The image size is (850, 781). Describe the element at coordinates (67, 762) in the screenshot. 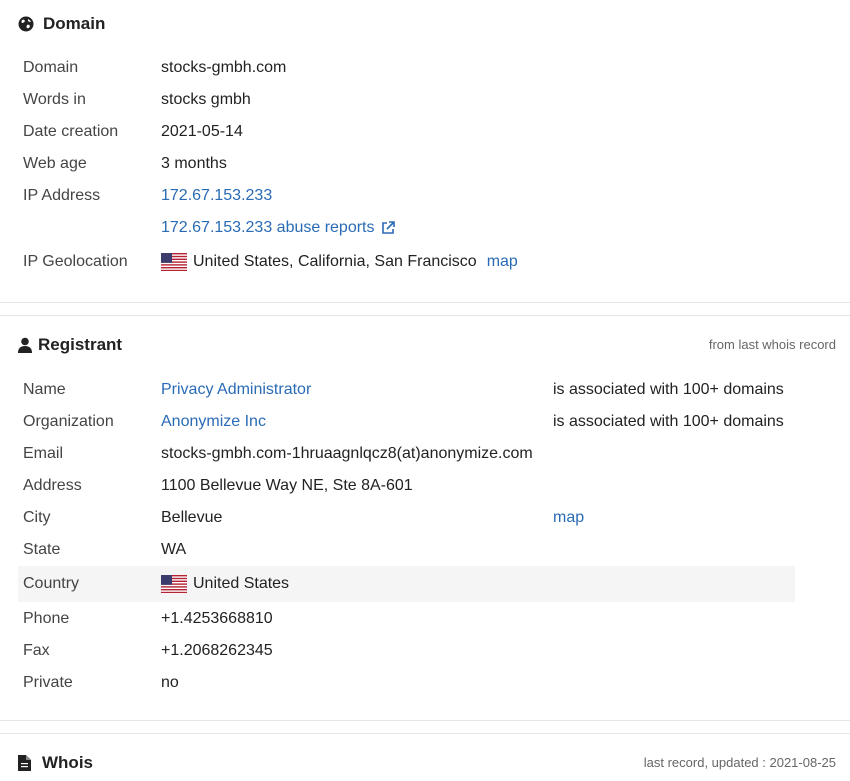

I see `whois-section-label: Whois` at that location.